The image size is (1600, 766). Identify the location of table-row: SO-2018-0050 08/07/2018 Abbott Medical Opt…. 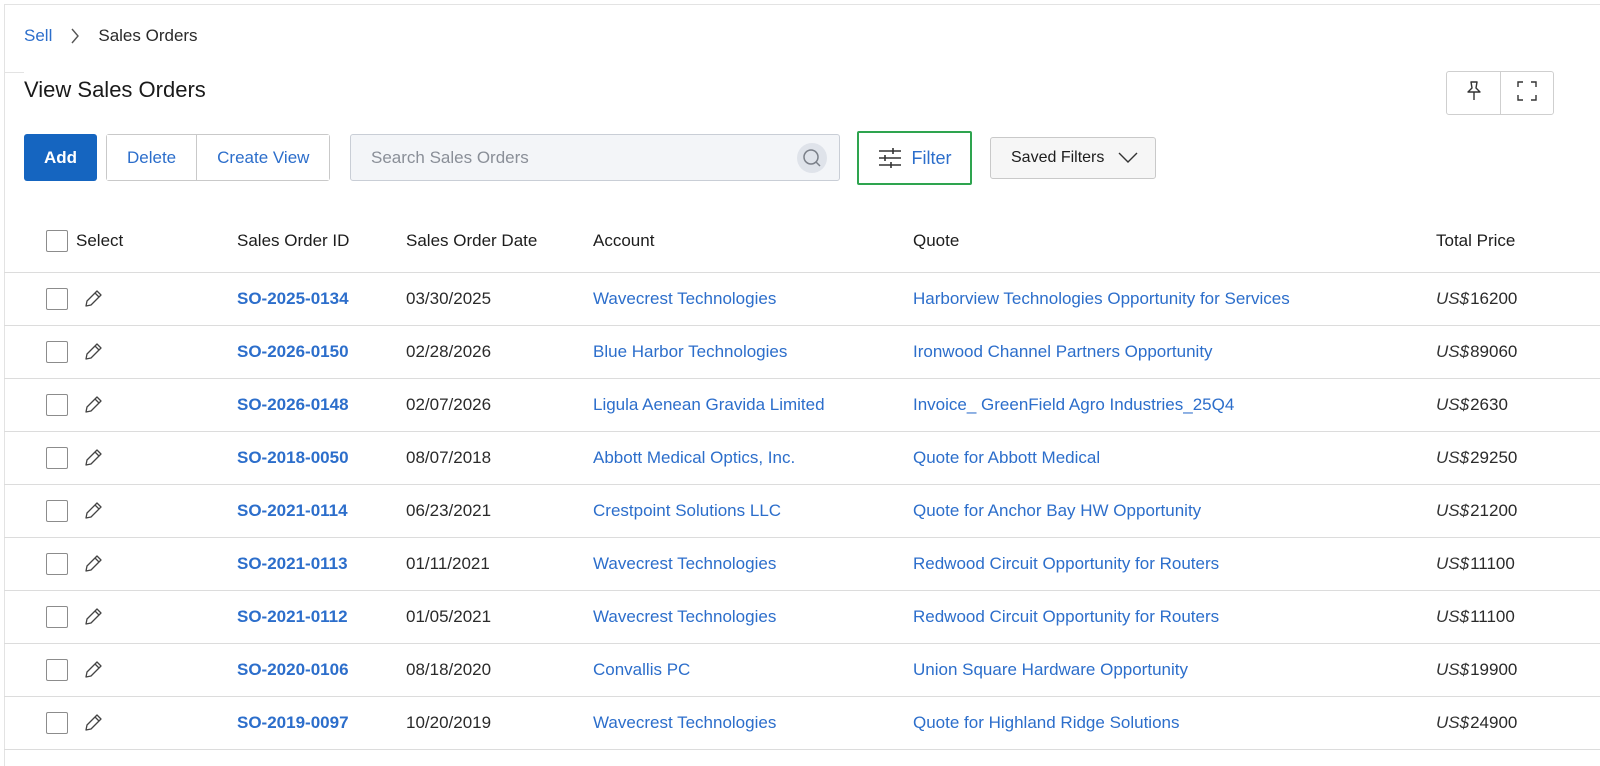
(802, 458).